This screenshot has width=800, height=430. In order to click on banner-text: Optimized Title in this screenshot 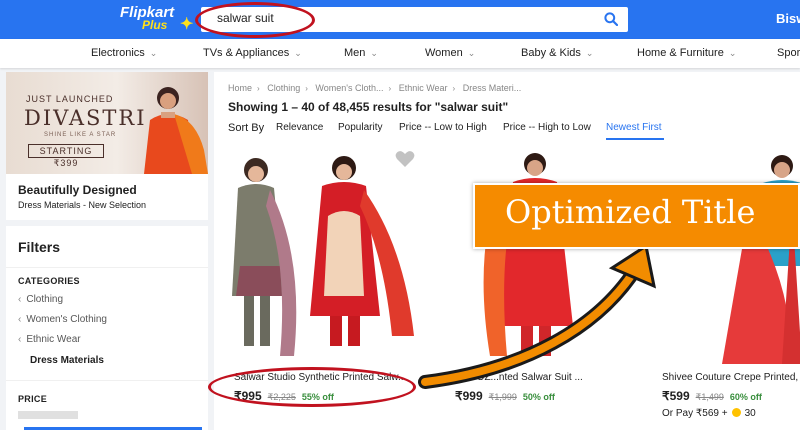, I will do `click(630, 212)`.